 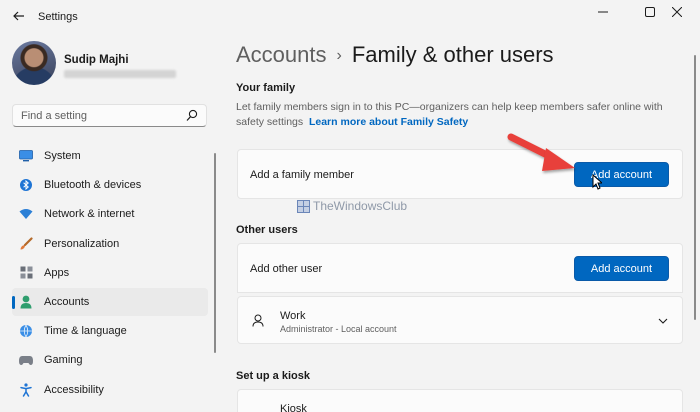 I want to click on sidebar-item-gaming: Gaming, so click(x=110, y=360).